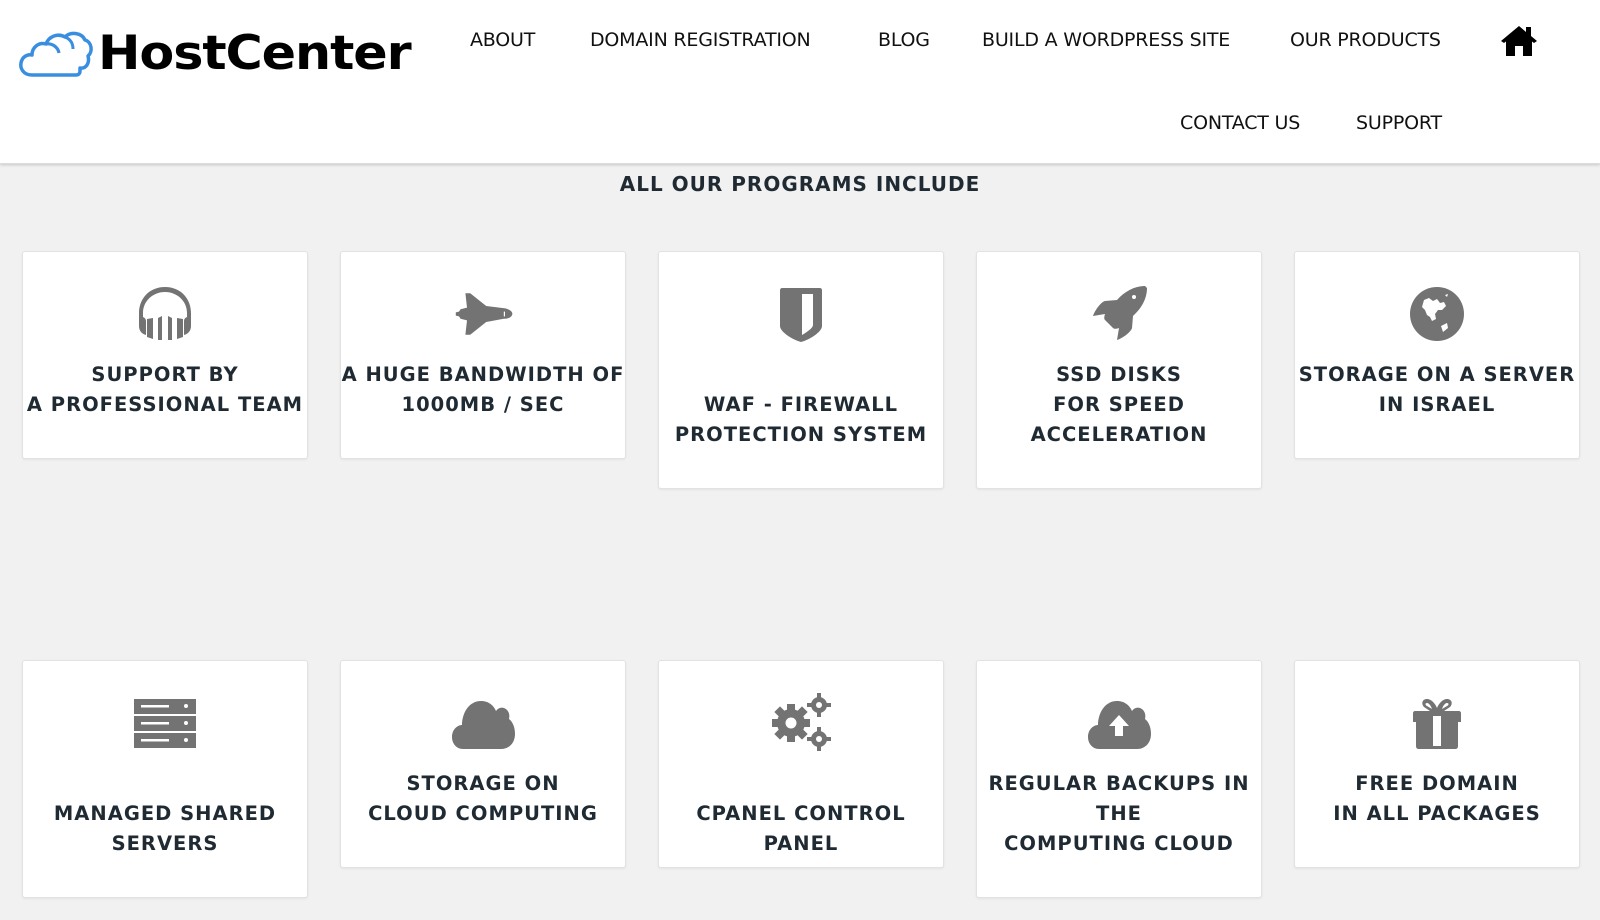 The width and height of the screenshot is (1600, 920). What do you see at coordinates (801, 828) in the screenshot?
I see `feature-label: CPANEL CONTROL PANEL` at bounding box center [801, 828].